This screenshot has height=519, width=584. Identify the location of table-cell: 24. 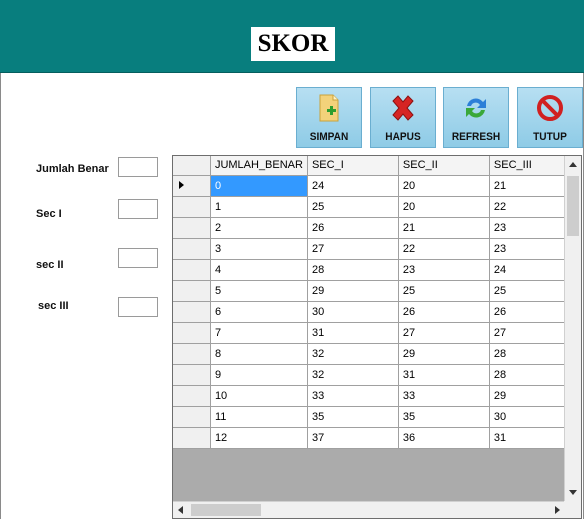
(353, 186).